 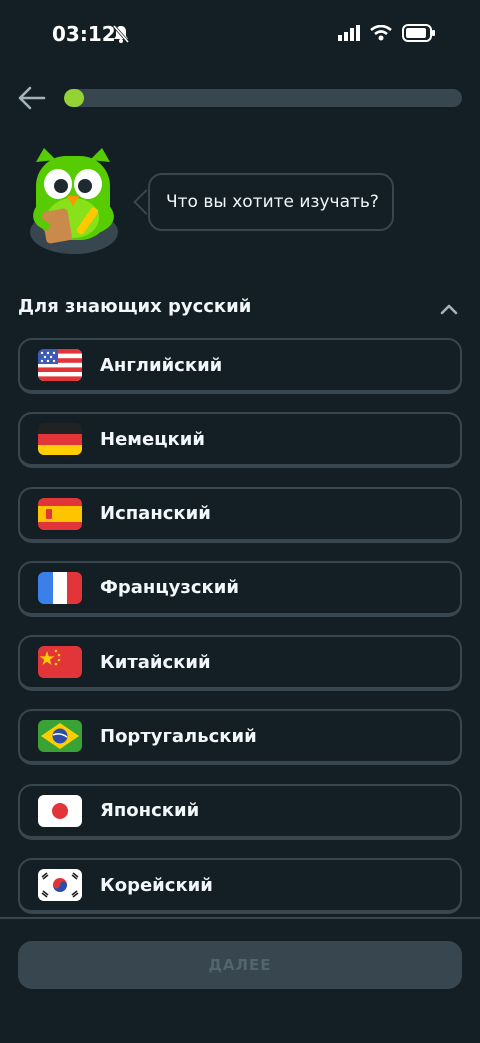 I want to click on flag-jp-icon, so click(x=60, y=810).